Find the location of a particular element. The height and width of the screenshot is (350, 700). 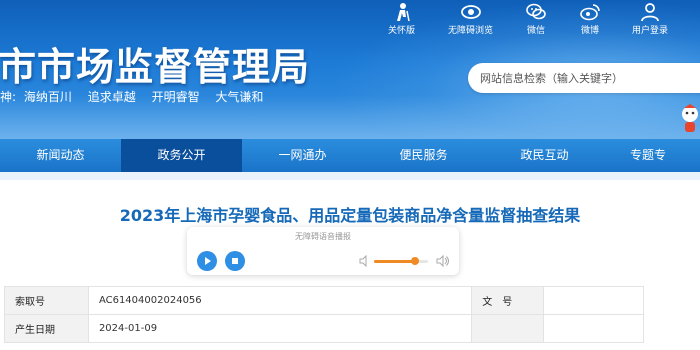

article-title: 2023年上海市孕婴食品、用品定量包装商品净含量监督抽查结果 is located at coordinates (350, 215).